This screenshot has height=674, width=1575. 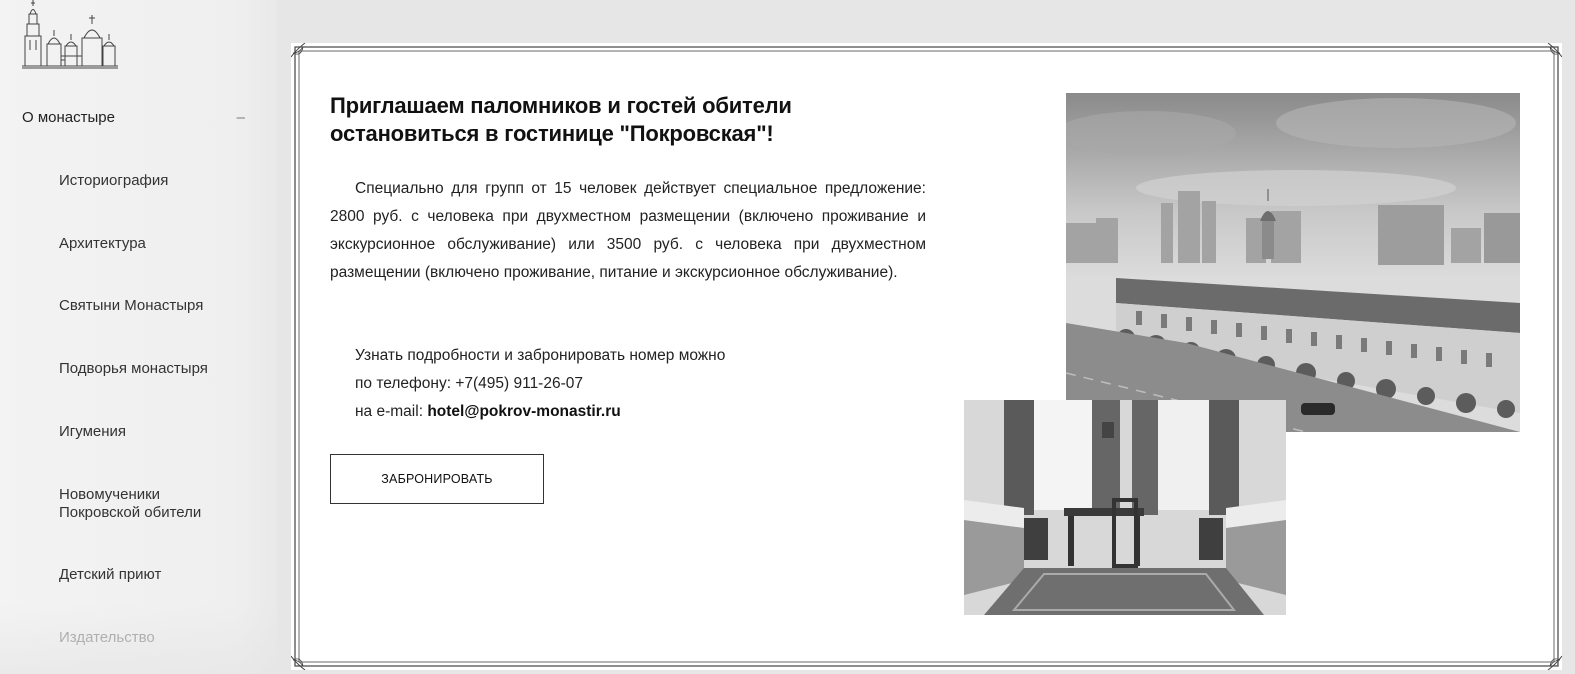 I want to click on email-link: hotel@pokrov-monastir.ru, so click(x=523, y=411).